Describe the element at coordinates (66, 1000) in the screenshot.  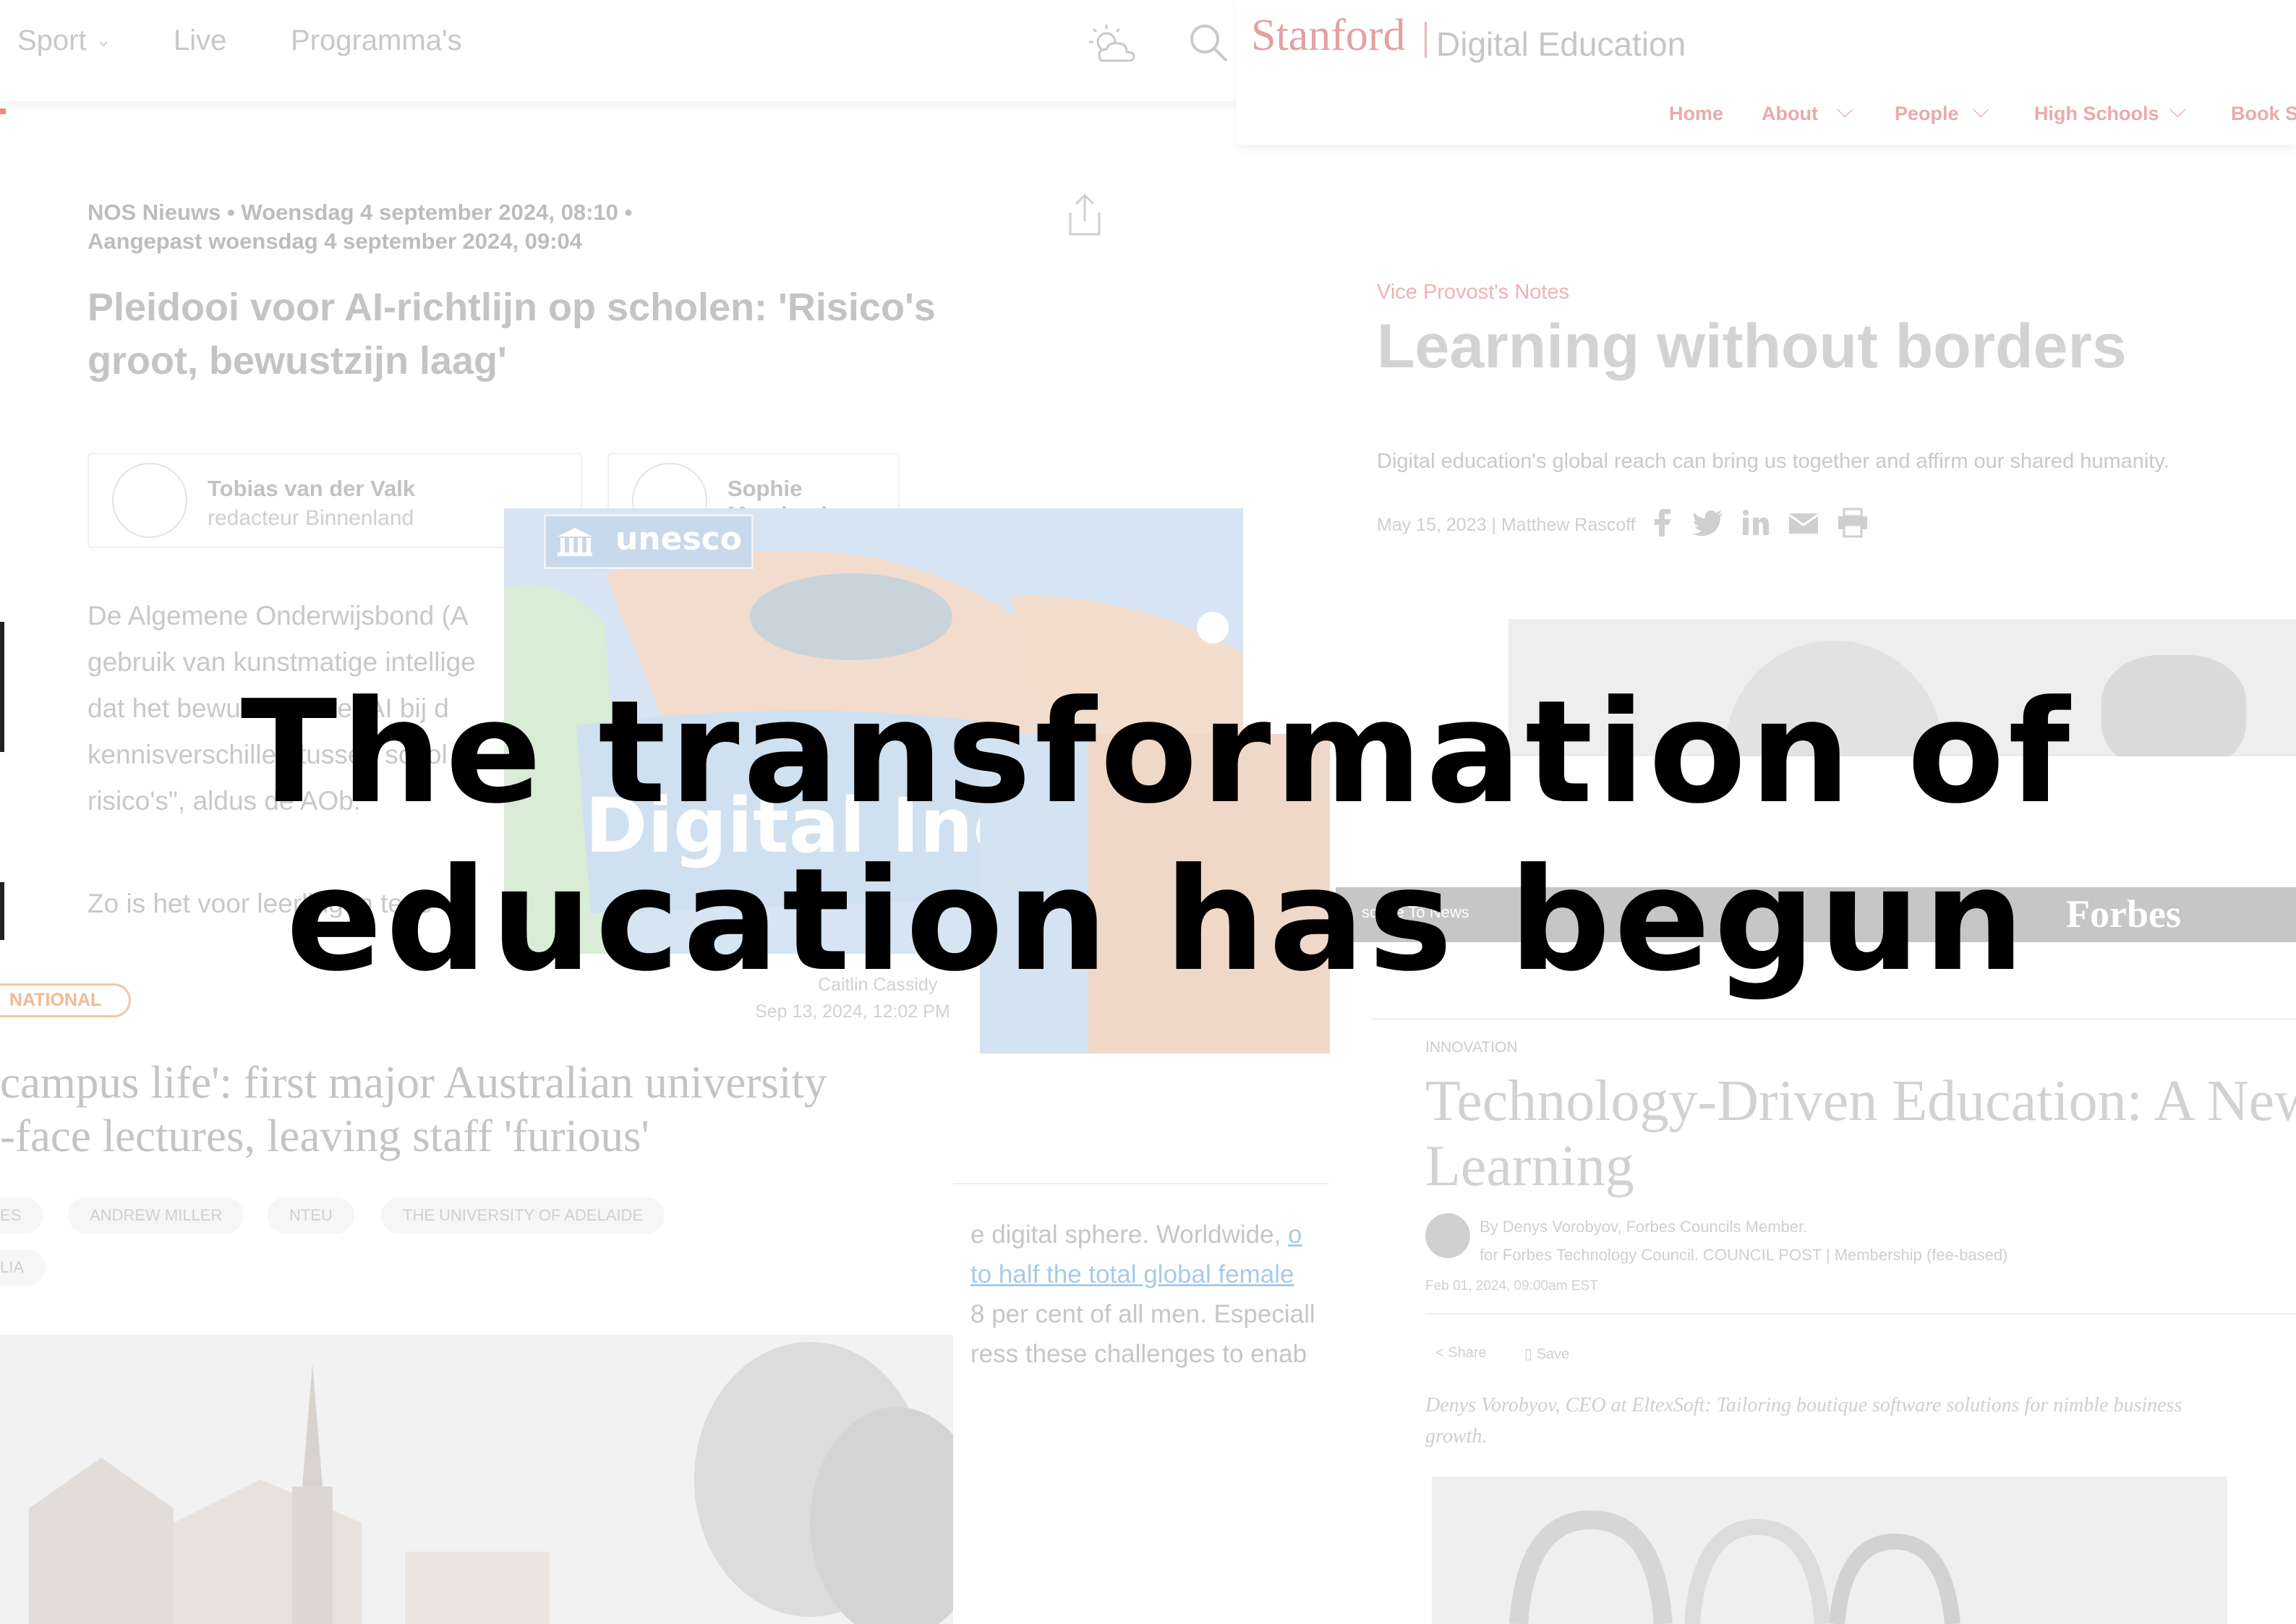
I see `section-badge: NATIONAL` at that location.